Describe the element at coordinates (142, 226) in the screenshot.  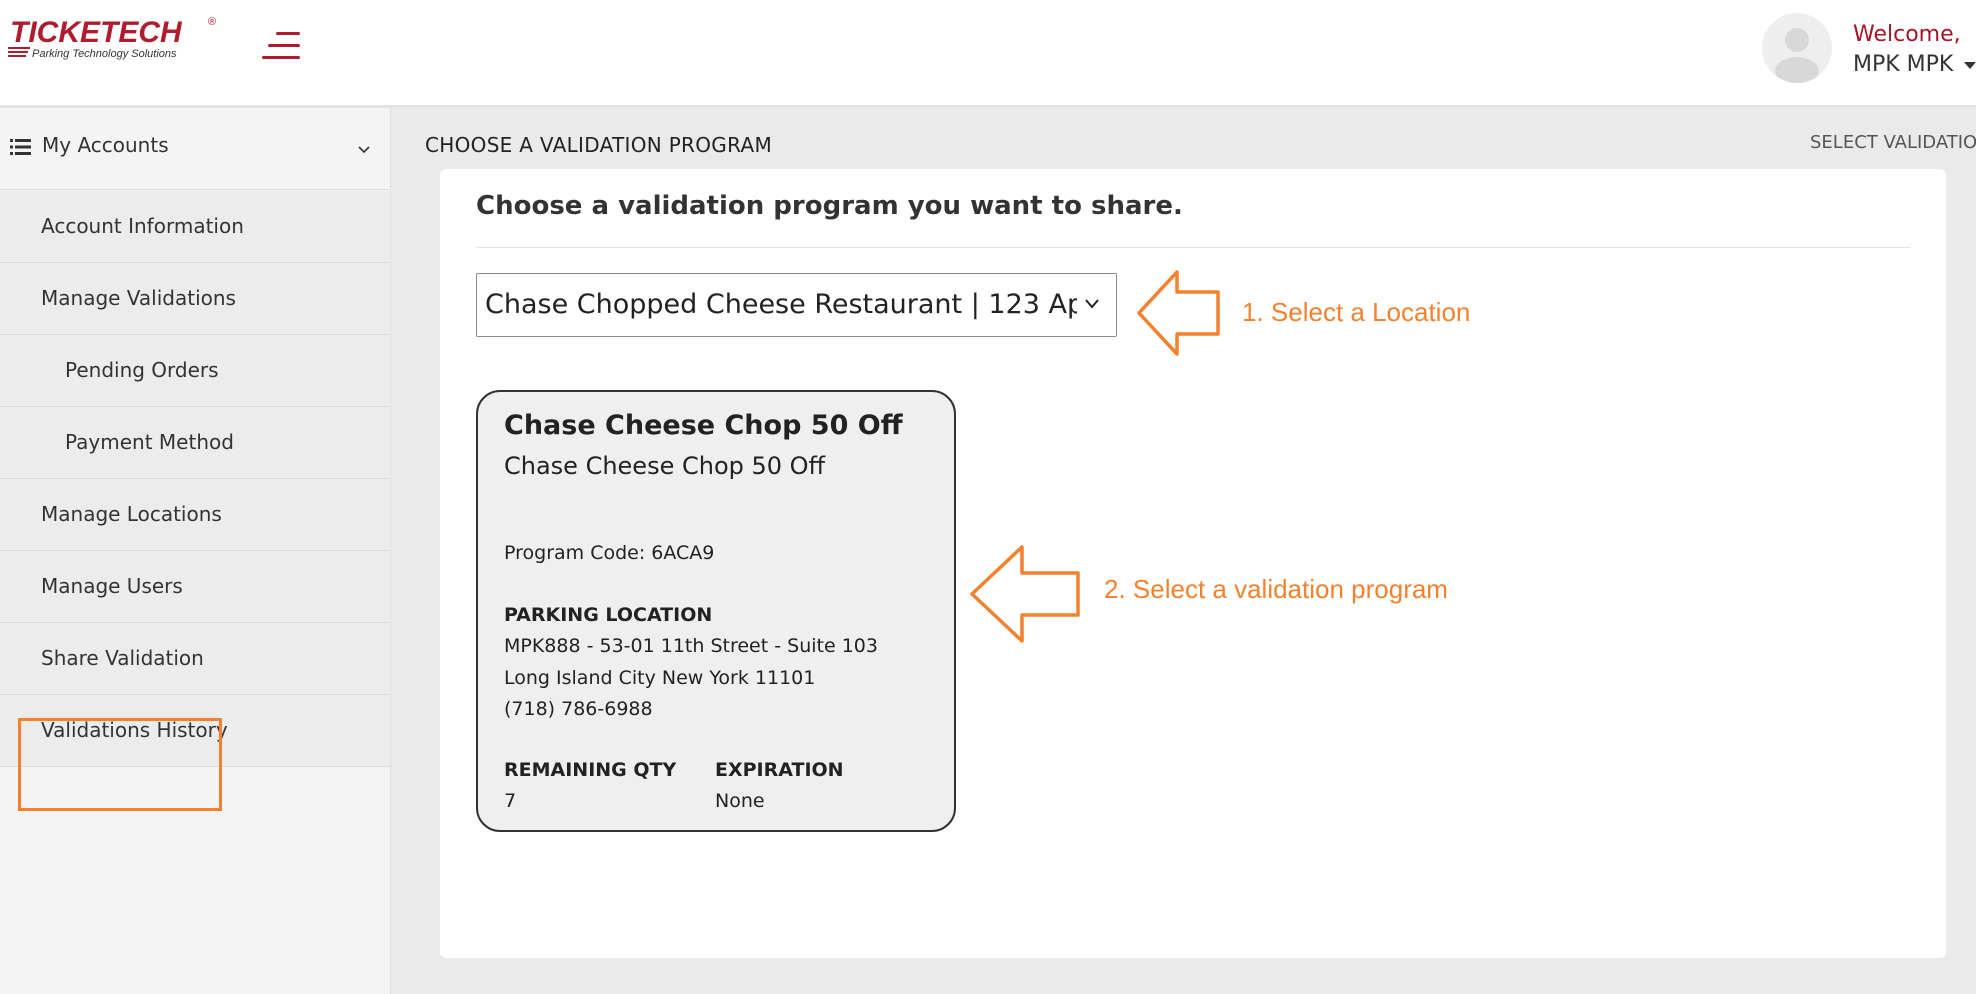
I see `sidebar-item-label: Account Information` at that location.